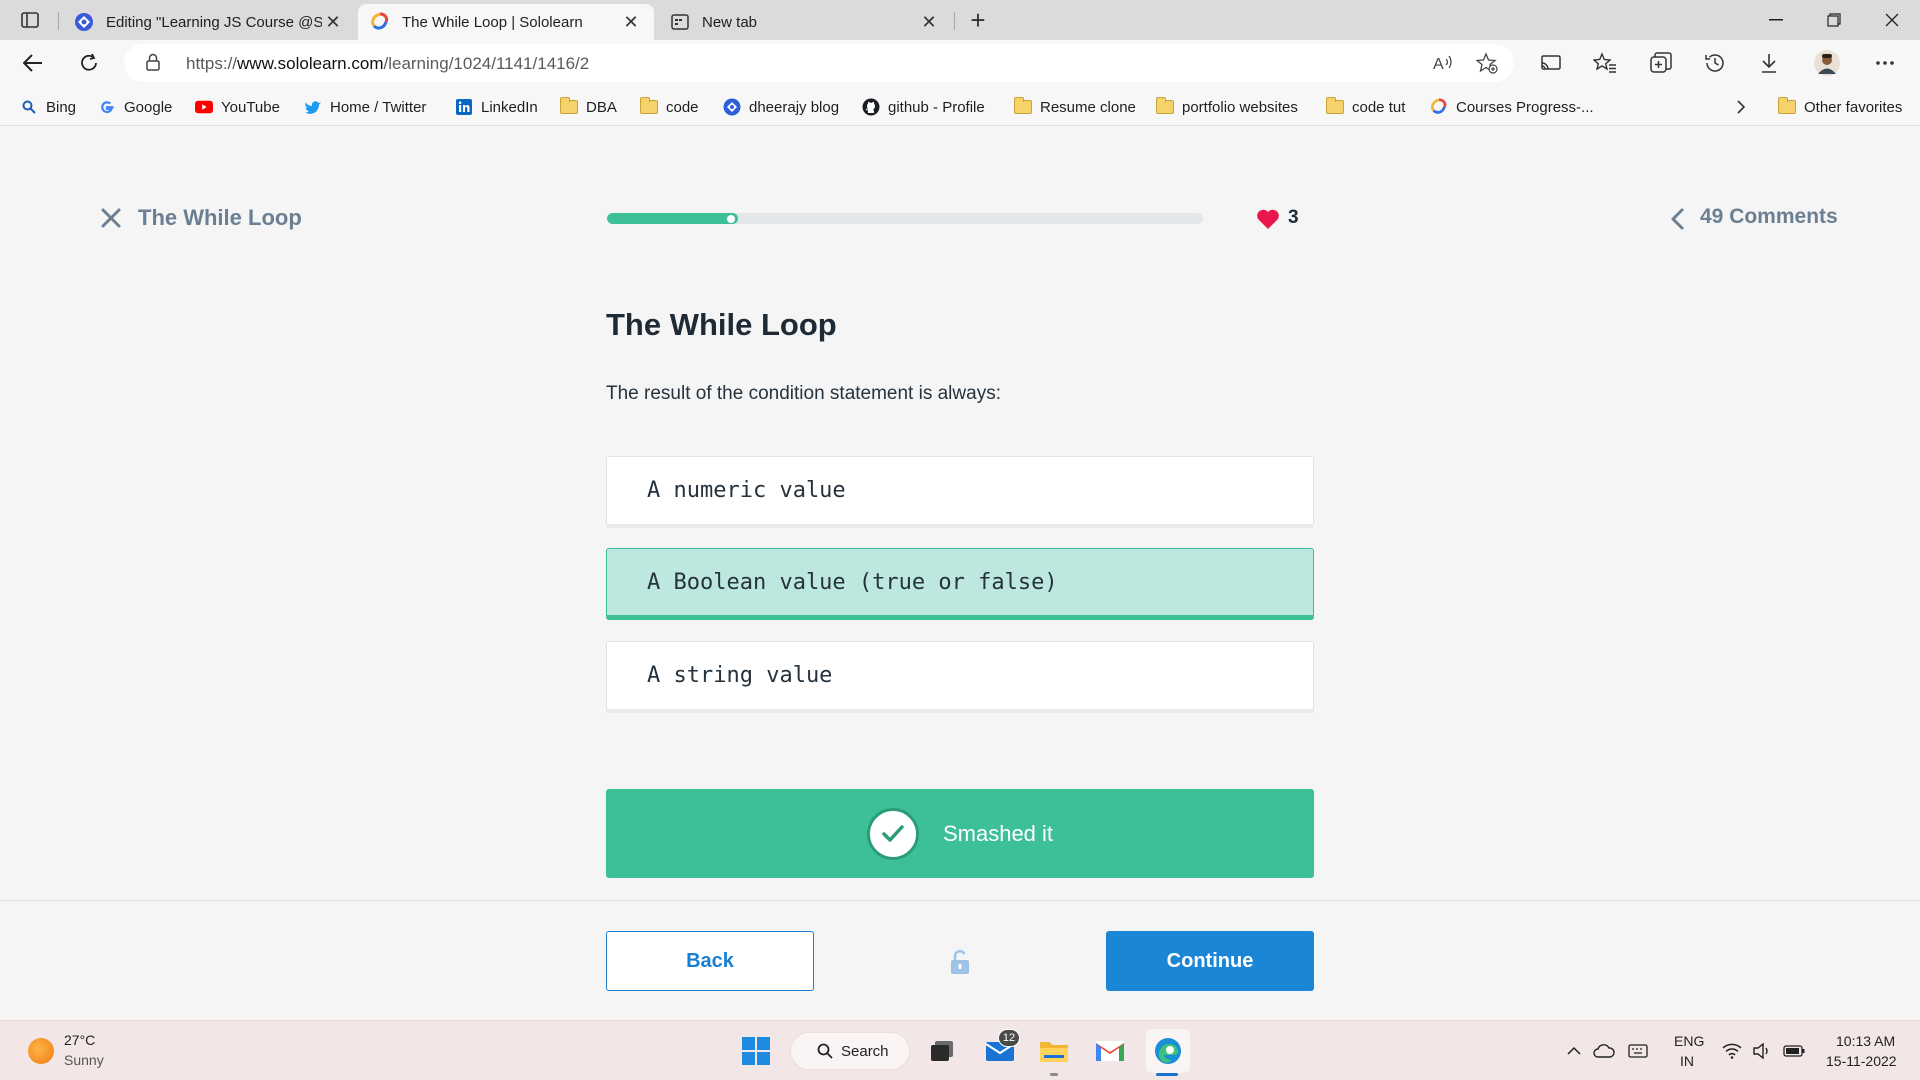 The image size is (1920, 1080). Describe the element at coordinates (954, 21) in the screenshot. I see `tab-separator` at that location.